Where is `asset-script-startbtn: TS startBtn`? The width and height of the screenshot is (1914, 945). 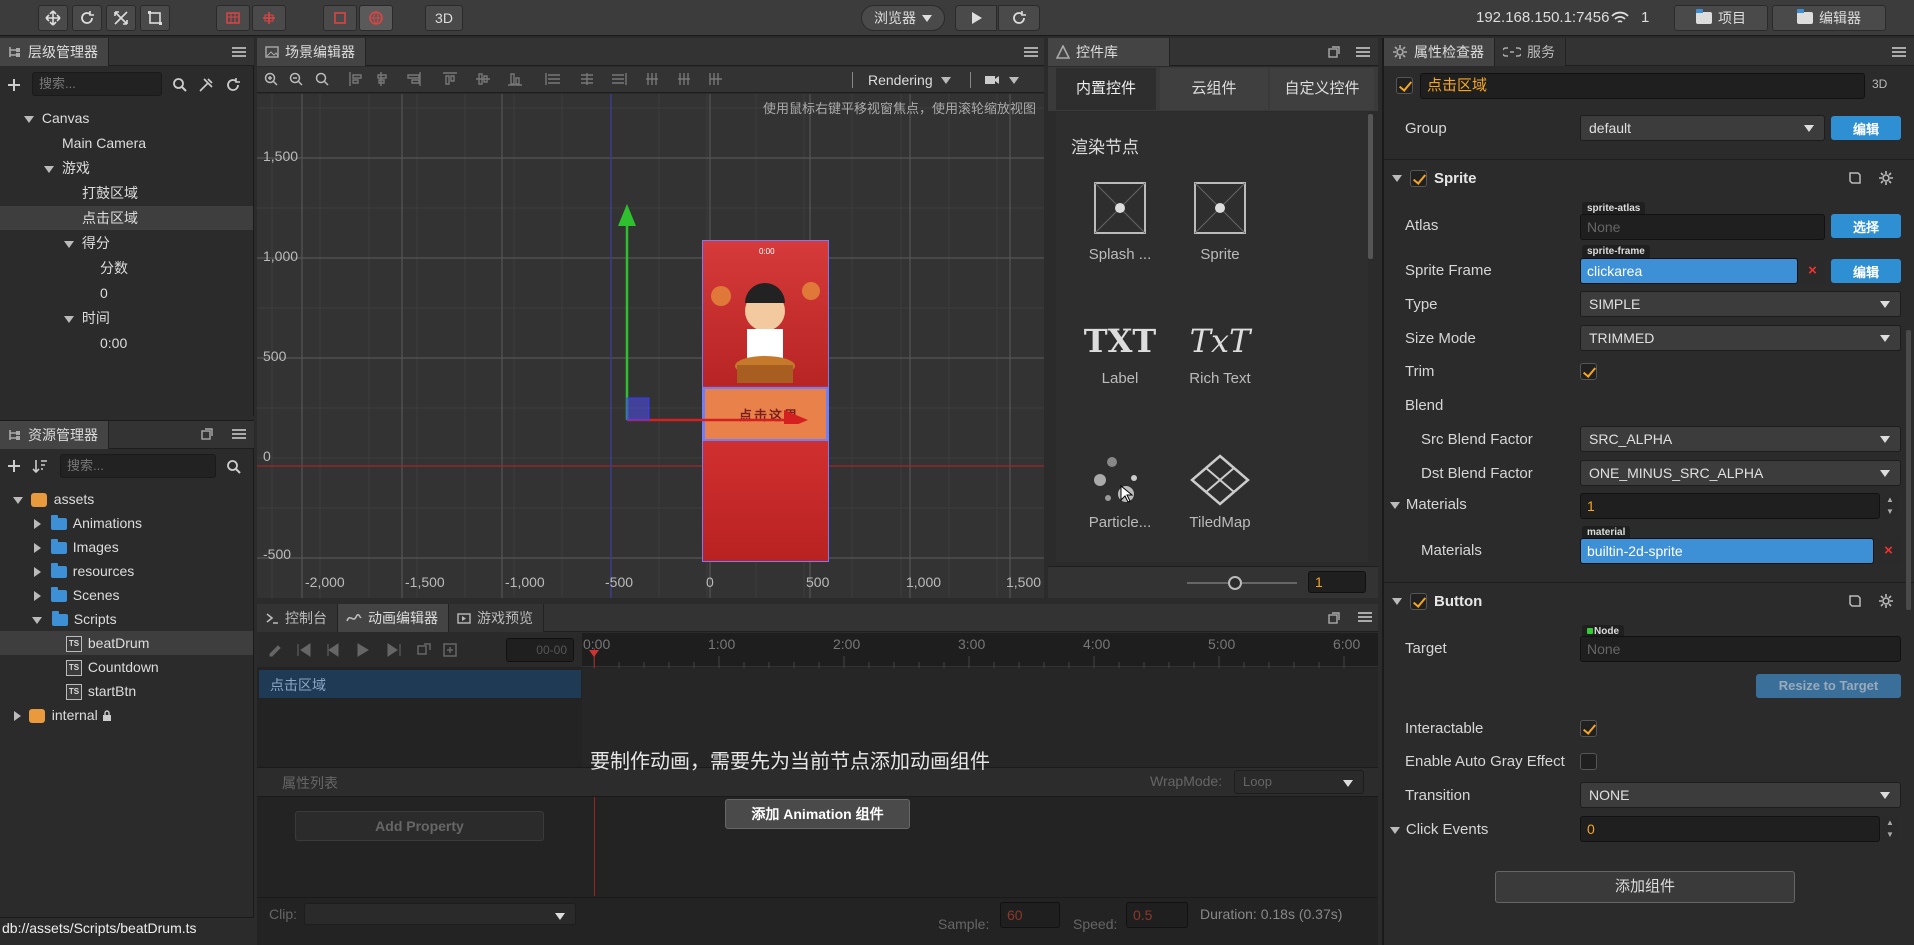 asset-script-startbtn: TS startBtn is located at coordinates (126, 691).